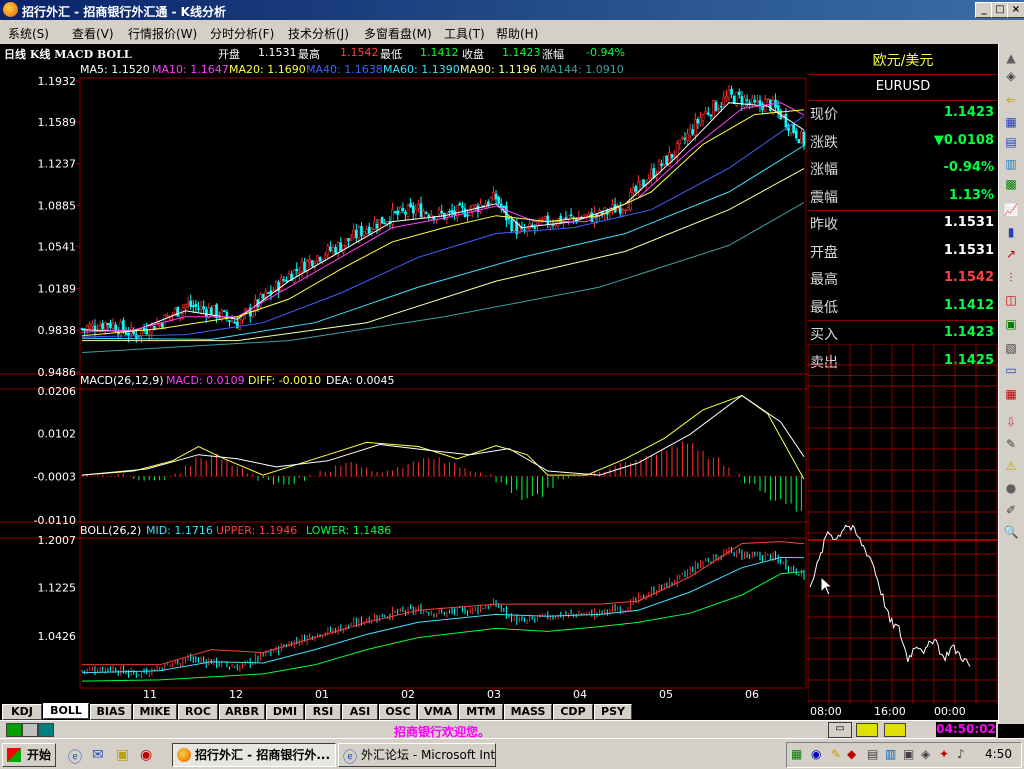  What do you see at coordinates (242, 712) in the screenshot?
I see `tab-arbr: ARBR` at bounding box center [242, 712].